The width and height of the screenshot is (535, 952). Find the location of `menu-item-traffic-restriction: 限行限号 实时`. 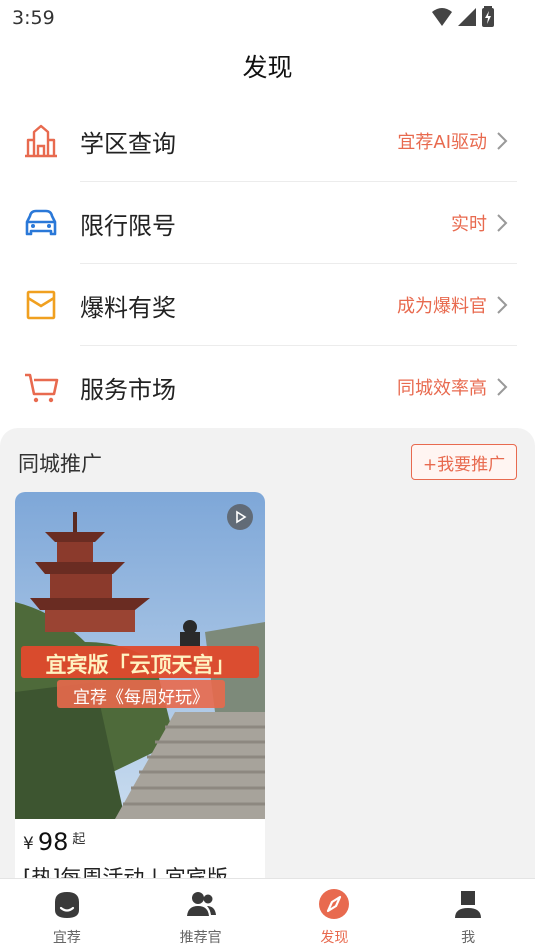

menu-item-traffic-restriction: 限行限号 实时 is located at coordinates (267, 223).